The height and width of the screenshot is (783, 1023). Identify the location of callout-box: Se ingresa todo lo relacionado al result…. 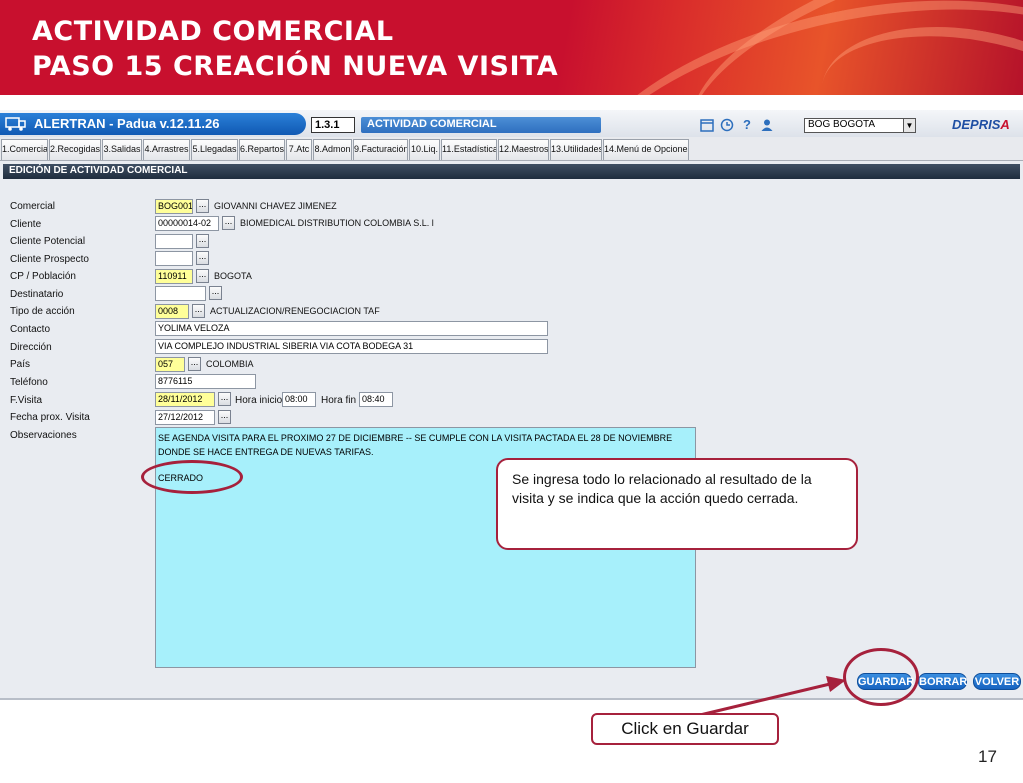
(677, 504).